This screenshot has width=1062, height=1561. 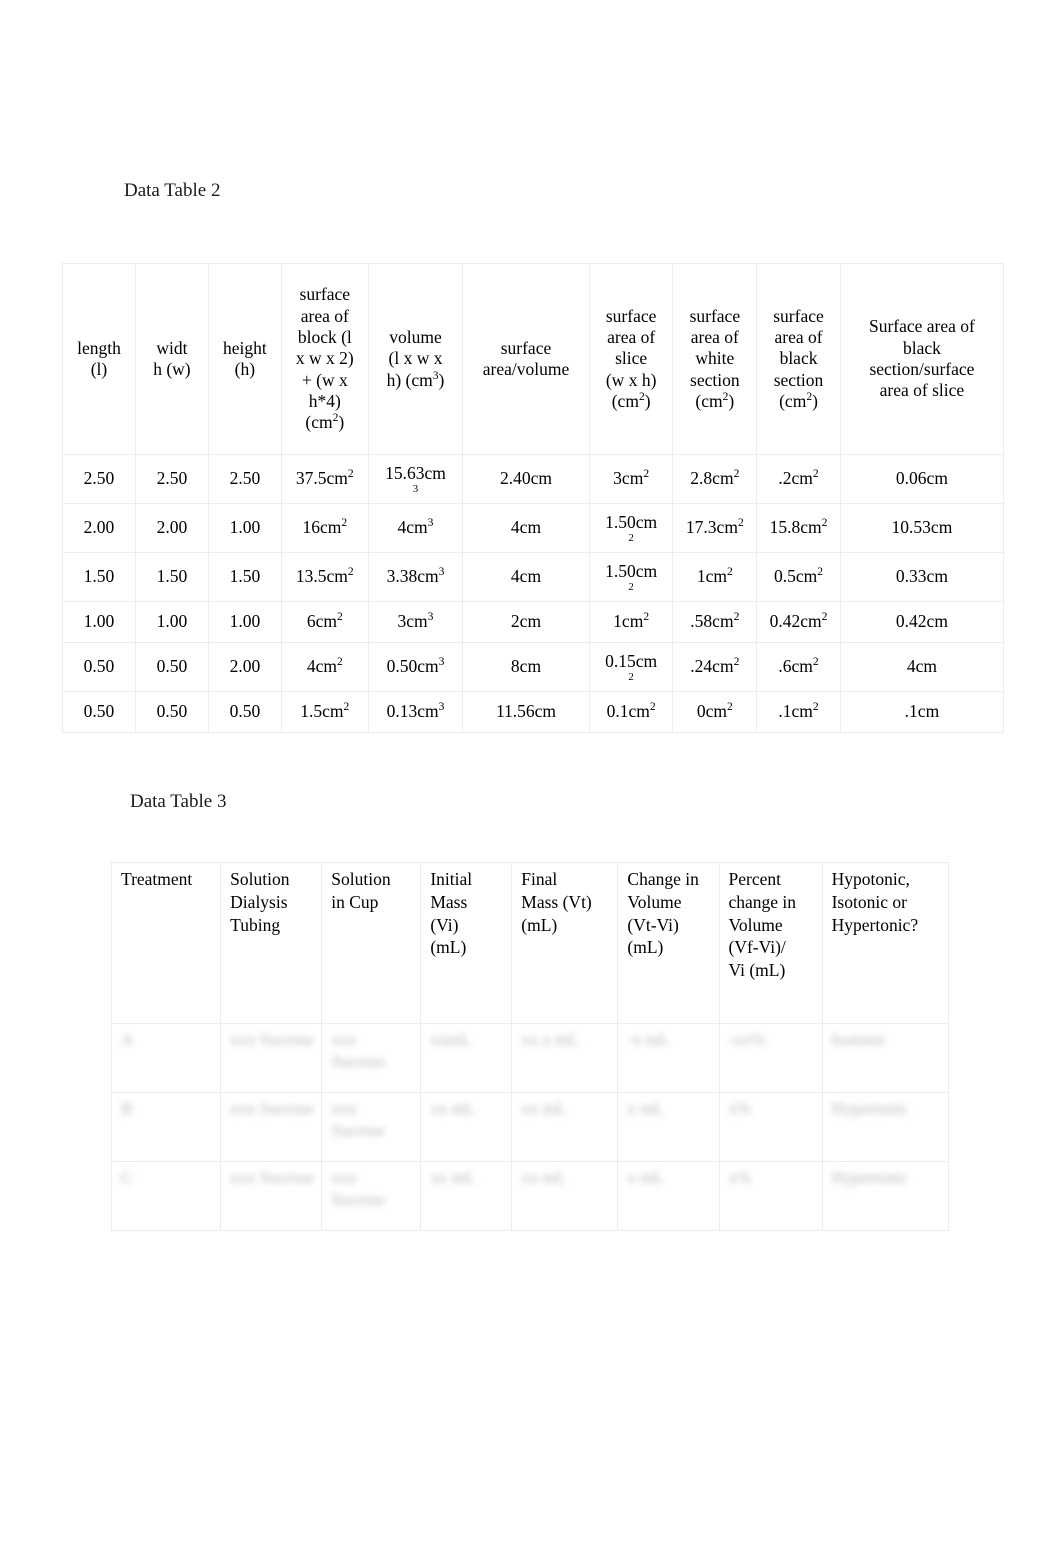 I want to click on header-line: Mass (Vt), so click(x=556, y=901).